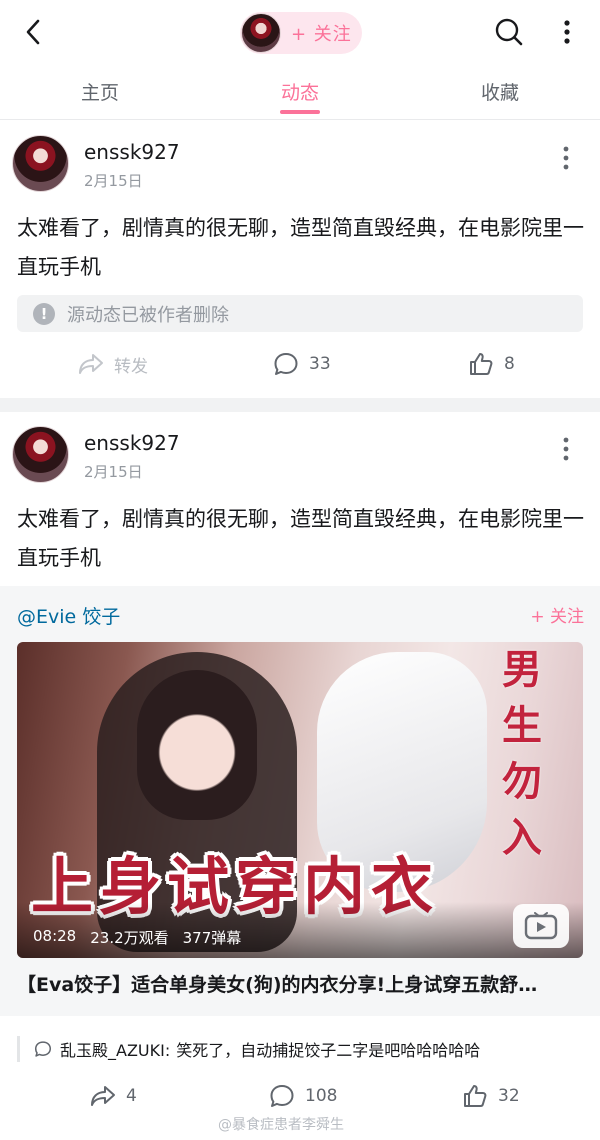 The height and width of the screenshot is (1140, 600). I want to click on shared-uploader-link: @Evie 饺子, so click(68, 615).